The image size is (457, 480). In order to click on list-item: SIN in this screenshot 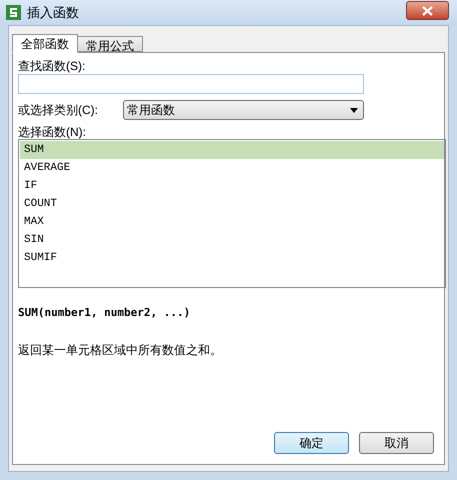, I will do `click(232, 240)`.